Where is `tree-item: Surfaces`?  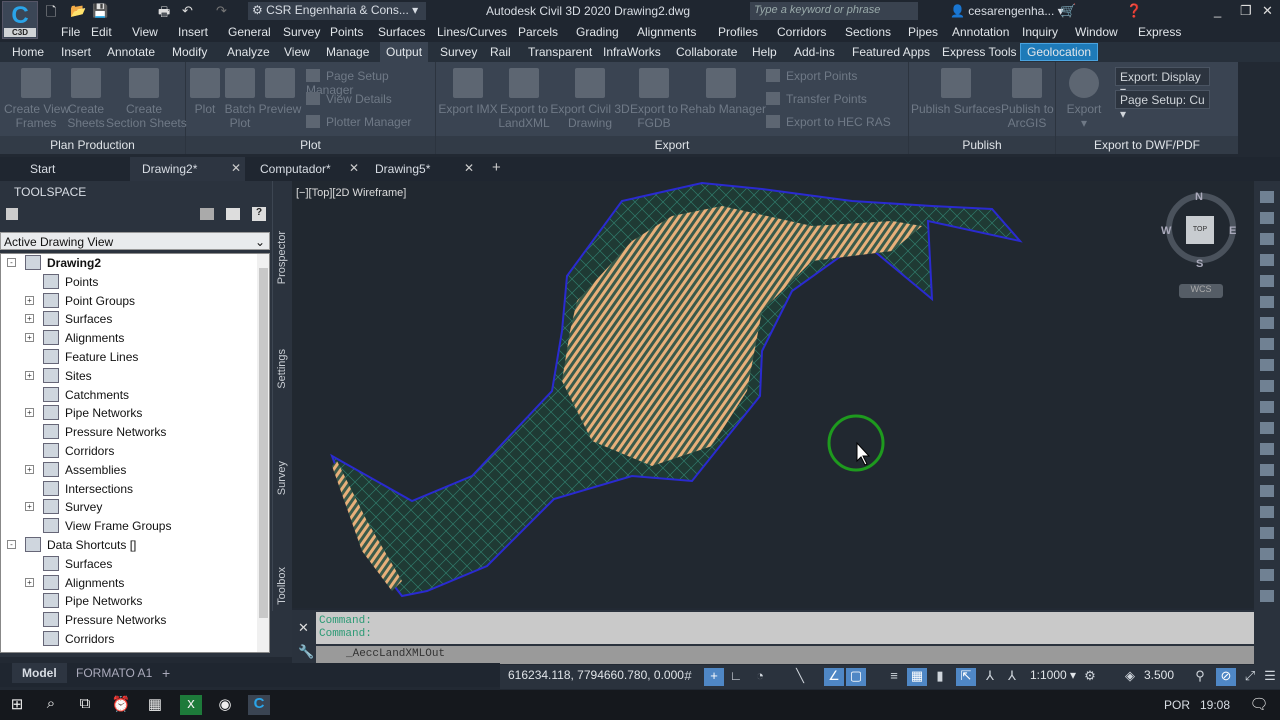 tree-item: Surfaces is located at coordinates (77, 565).